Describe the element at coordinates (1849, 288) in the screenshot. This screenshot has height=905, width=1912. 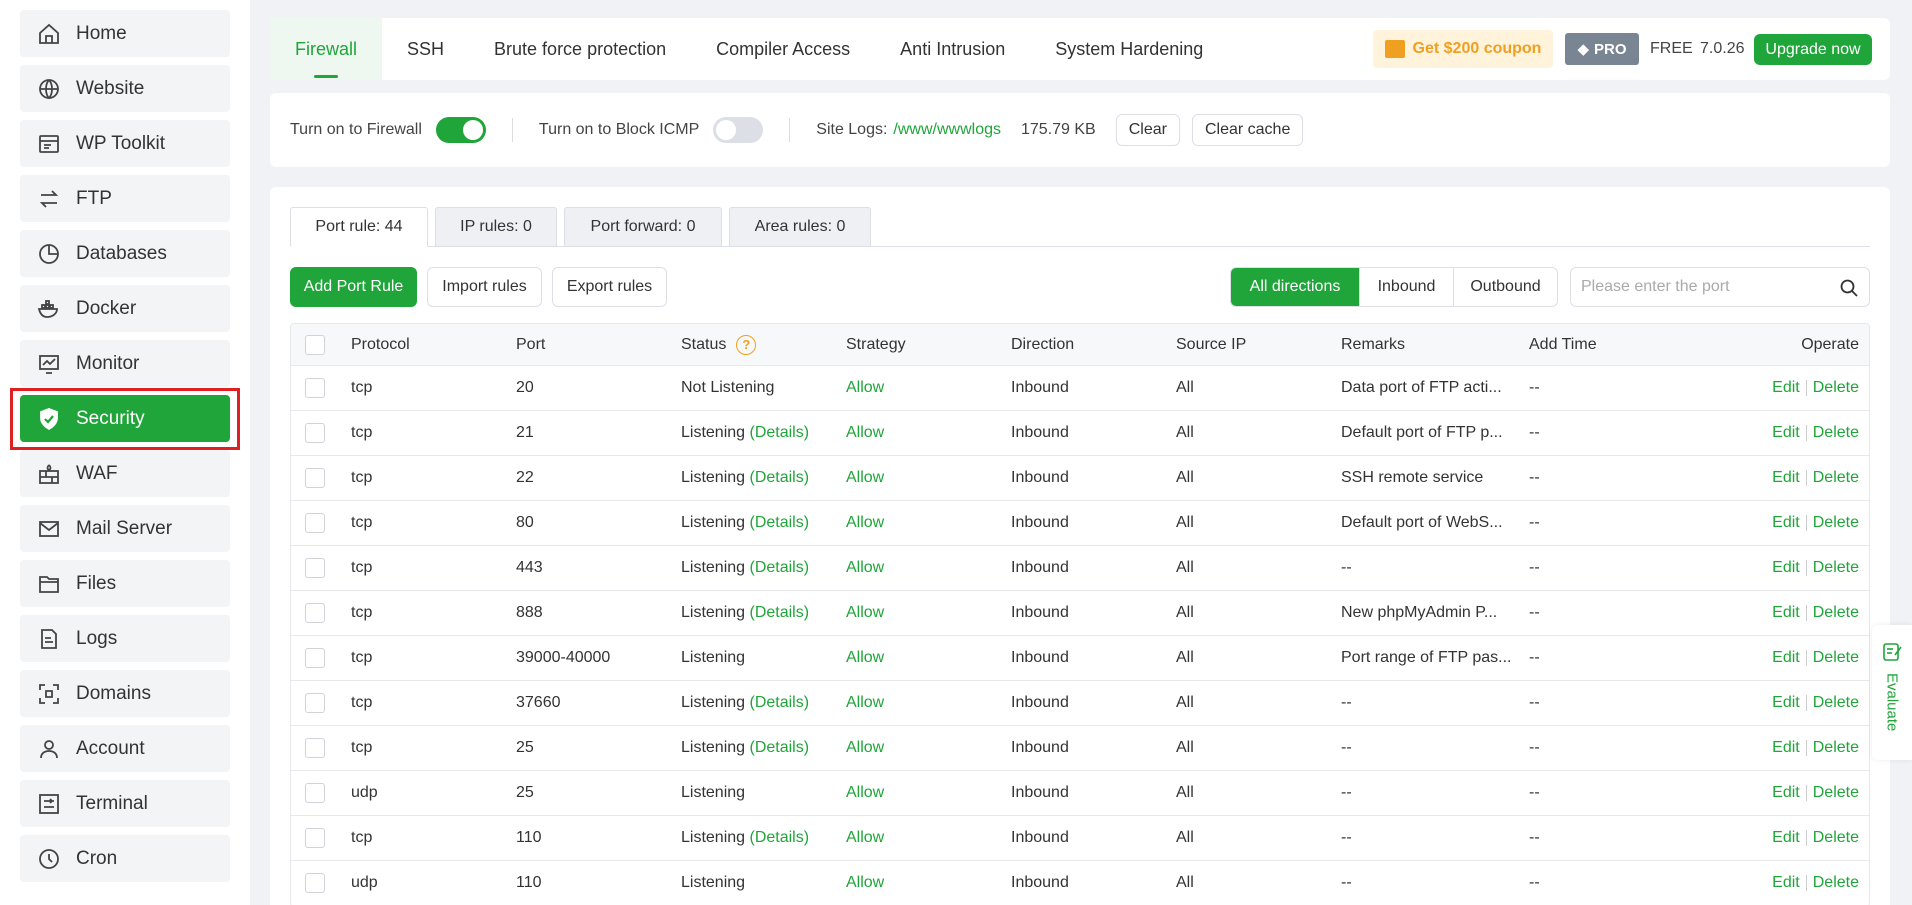
I see `search-icon` at that location.